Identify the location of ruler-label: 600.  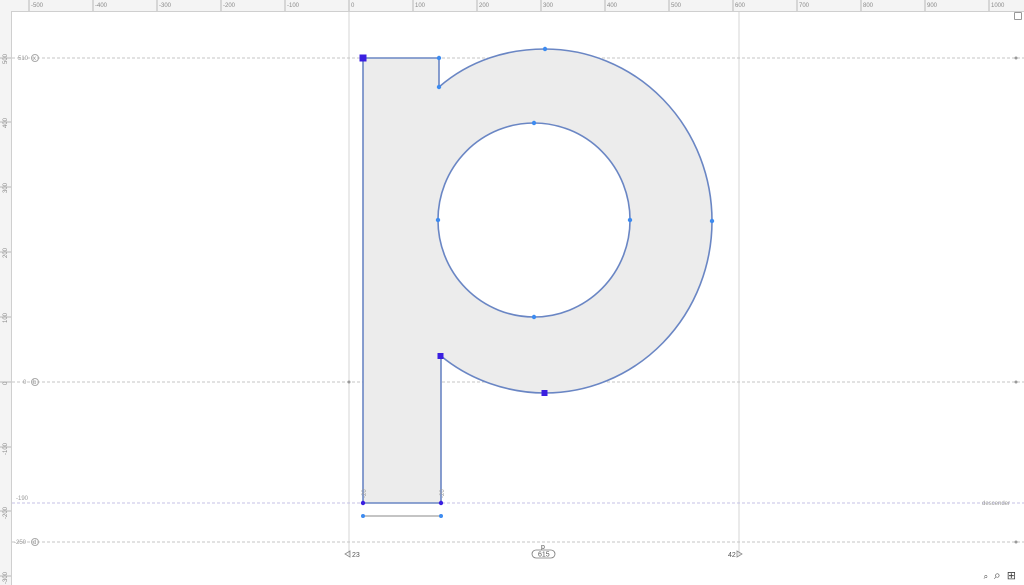
(740, 6).